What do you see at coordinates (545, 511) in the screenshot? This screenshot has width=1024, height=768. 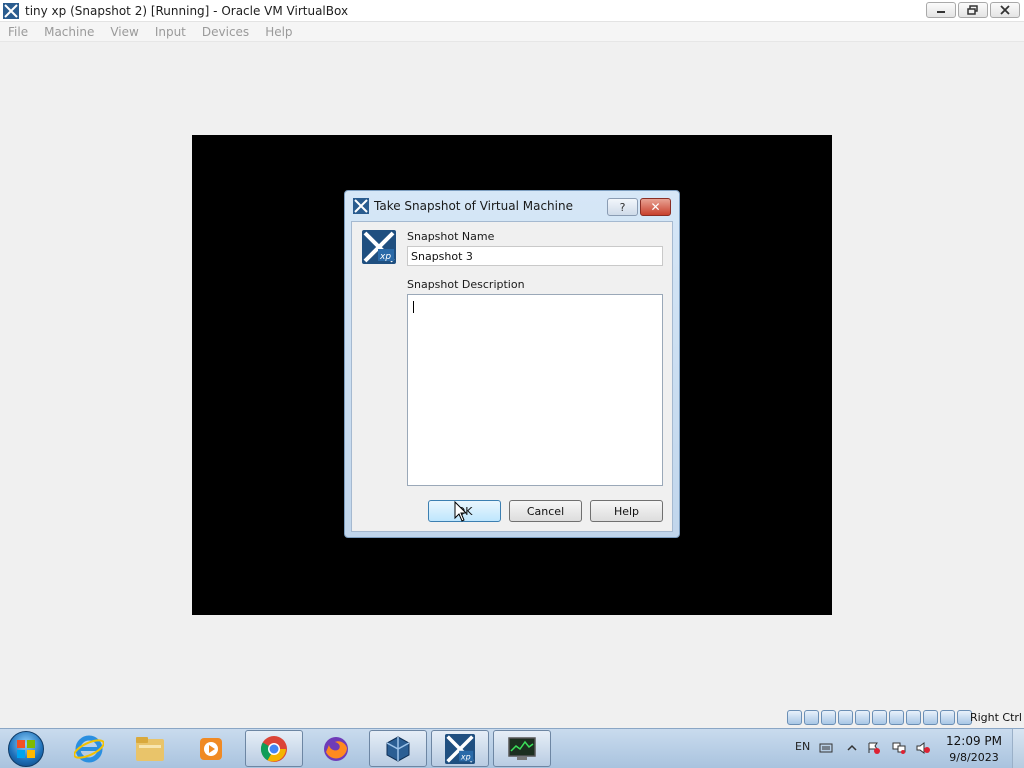 I see `cancel-button: Cancel` at bounding box center [545, 511].